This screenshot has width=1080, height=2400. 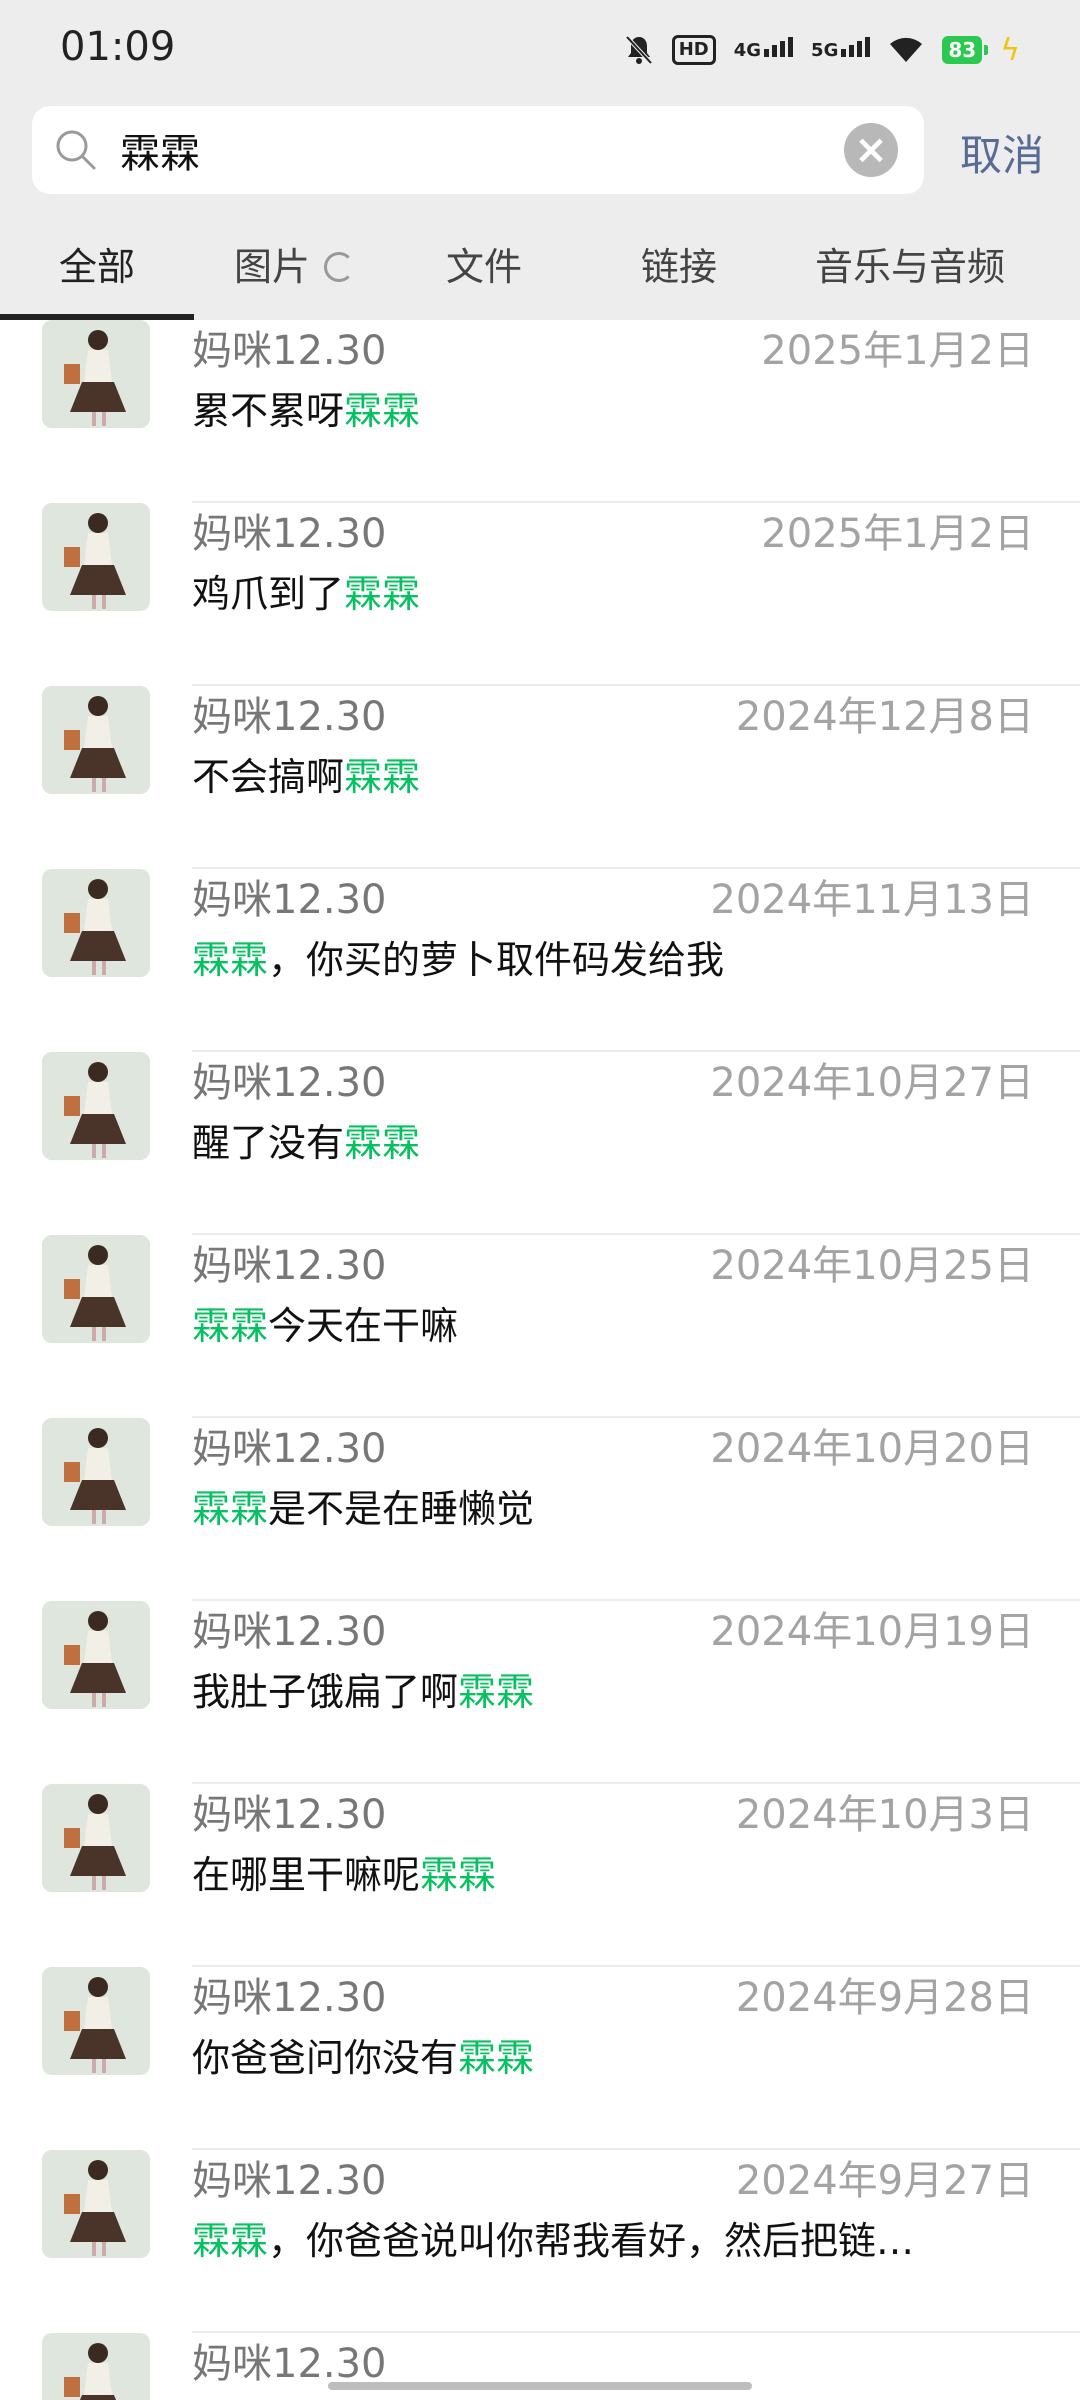 I want to click on status-icons: HD 4G 5G 83 ϟ, so click(x=822, y=50).